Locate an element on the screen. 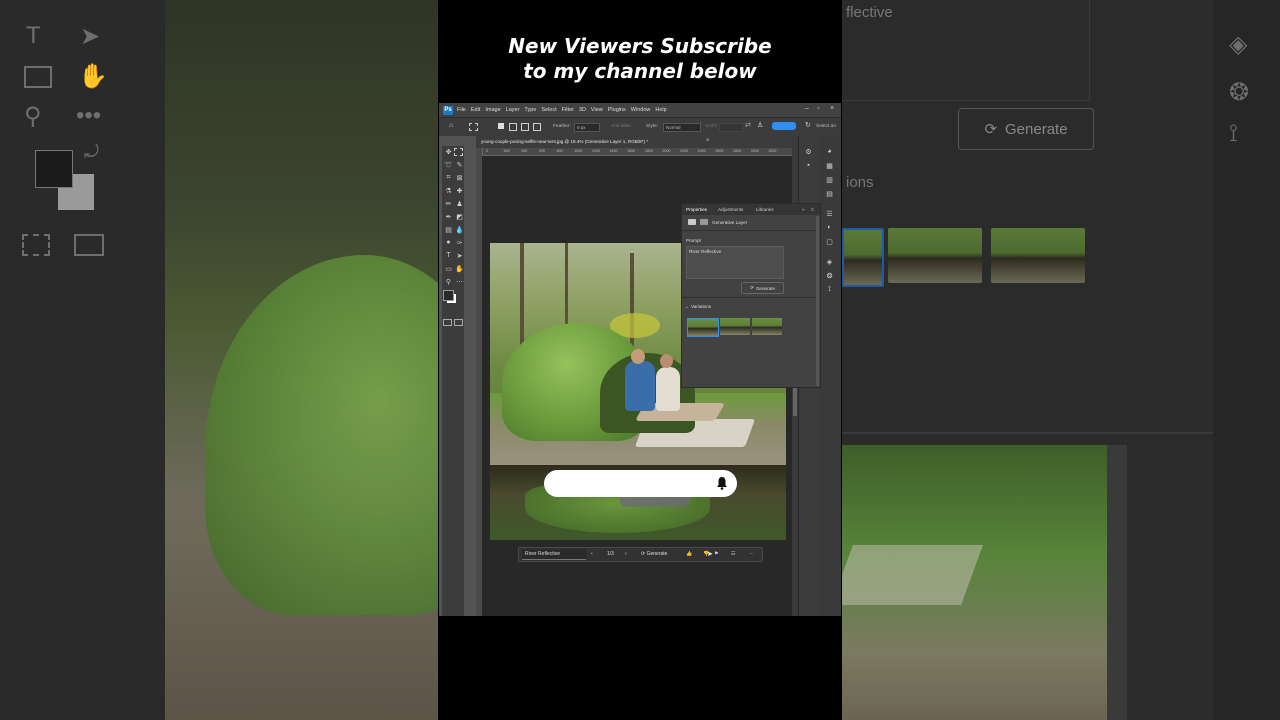 This screenshot has width=1280, height=720. feather-label: Feather: is located at coordinates (562, 126).